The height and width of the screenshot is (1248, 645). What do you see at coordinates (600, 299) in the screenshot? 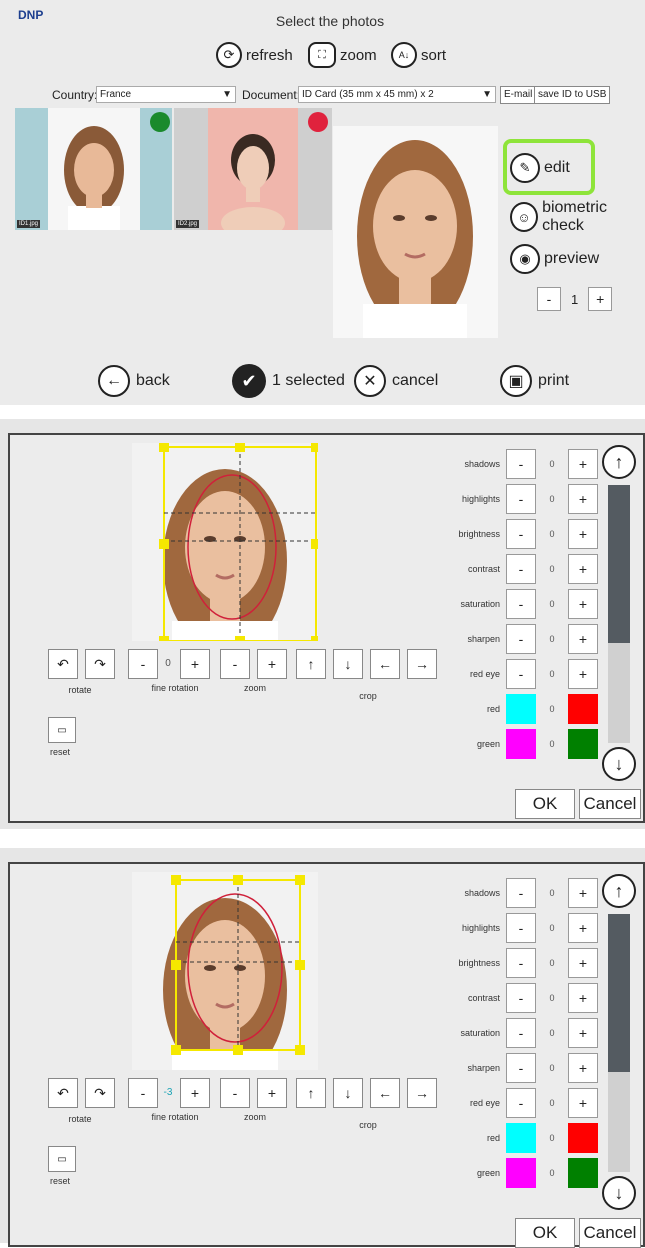
I see `copies-plus-button: +` at bounding box center [600, 299].